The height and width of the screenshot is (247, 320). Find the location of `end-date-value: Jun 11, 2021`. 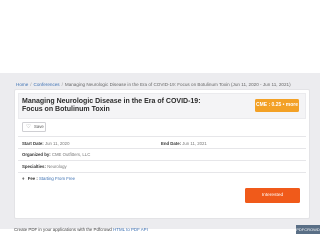

end-date-value: Jun 11, 2021 is located at coordinates (194, 143).